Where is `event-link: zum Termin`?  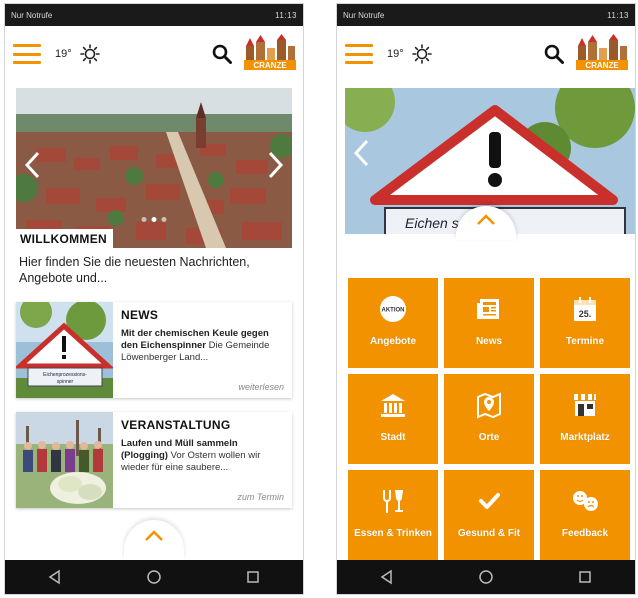 event-link: zum Termin is located at coordinates (260, 497).